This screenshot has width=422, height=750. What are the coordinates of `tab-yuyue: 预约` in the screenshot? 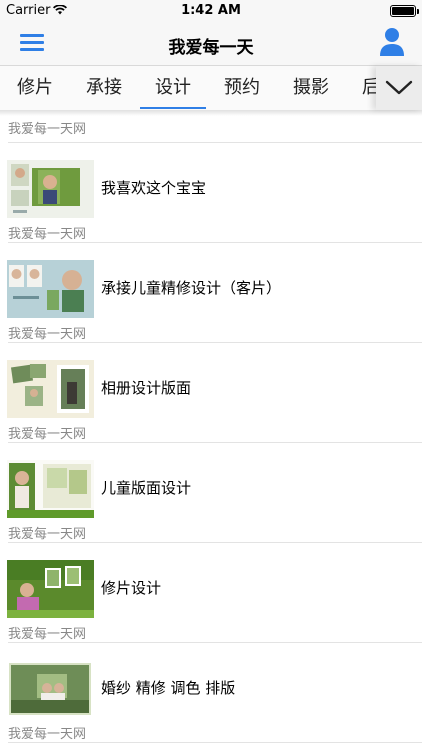 It's located at (242, 88).